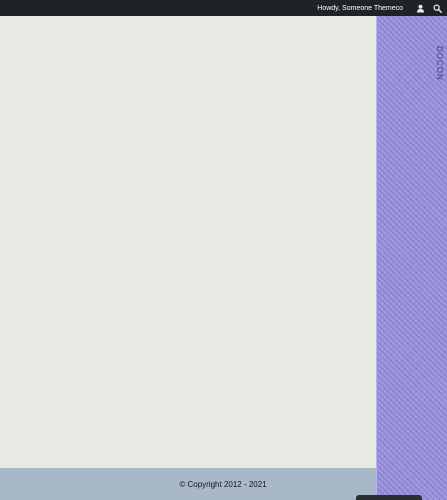 This screenshot has height=500, width=447. Describe the element at coordinates (437, 8) in the screenshot. I see `search-icon` at that location.